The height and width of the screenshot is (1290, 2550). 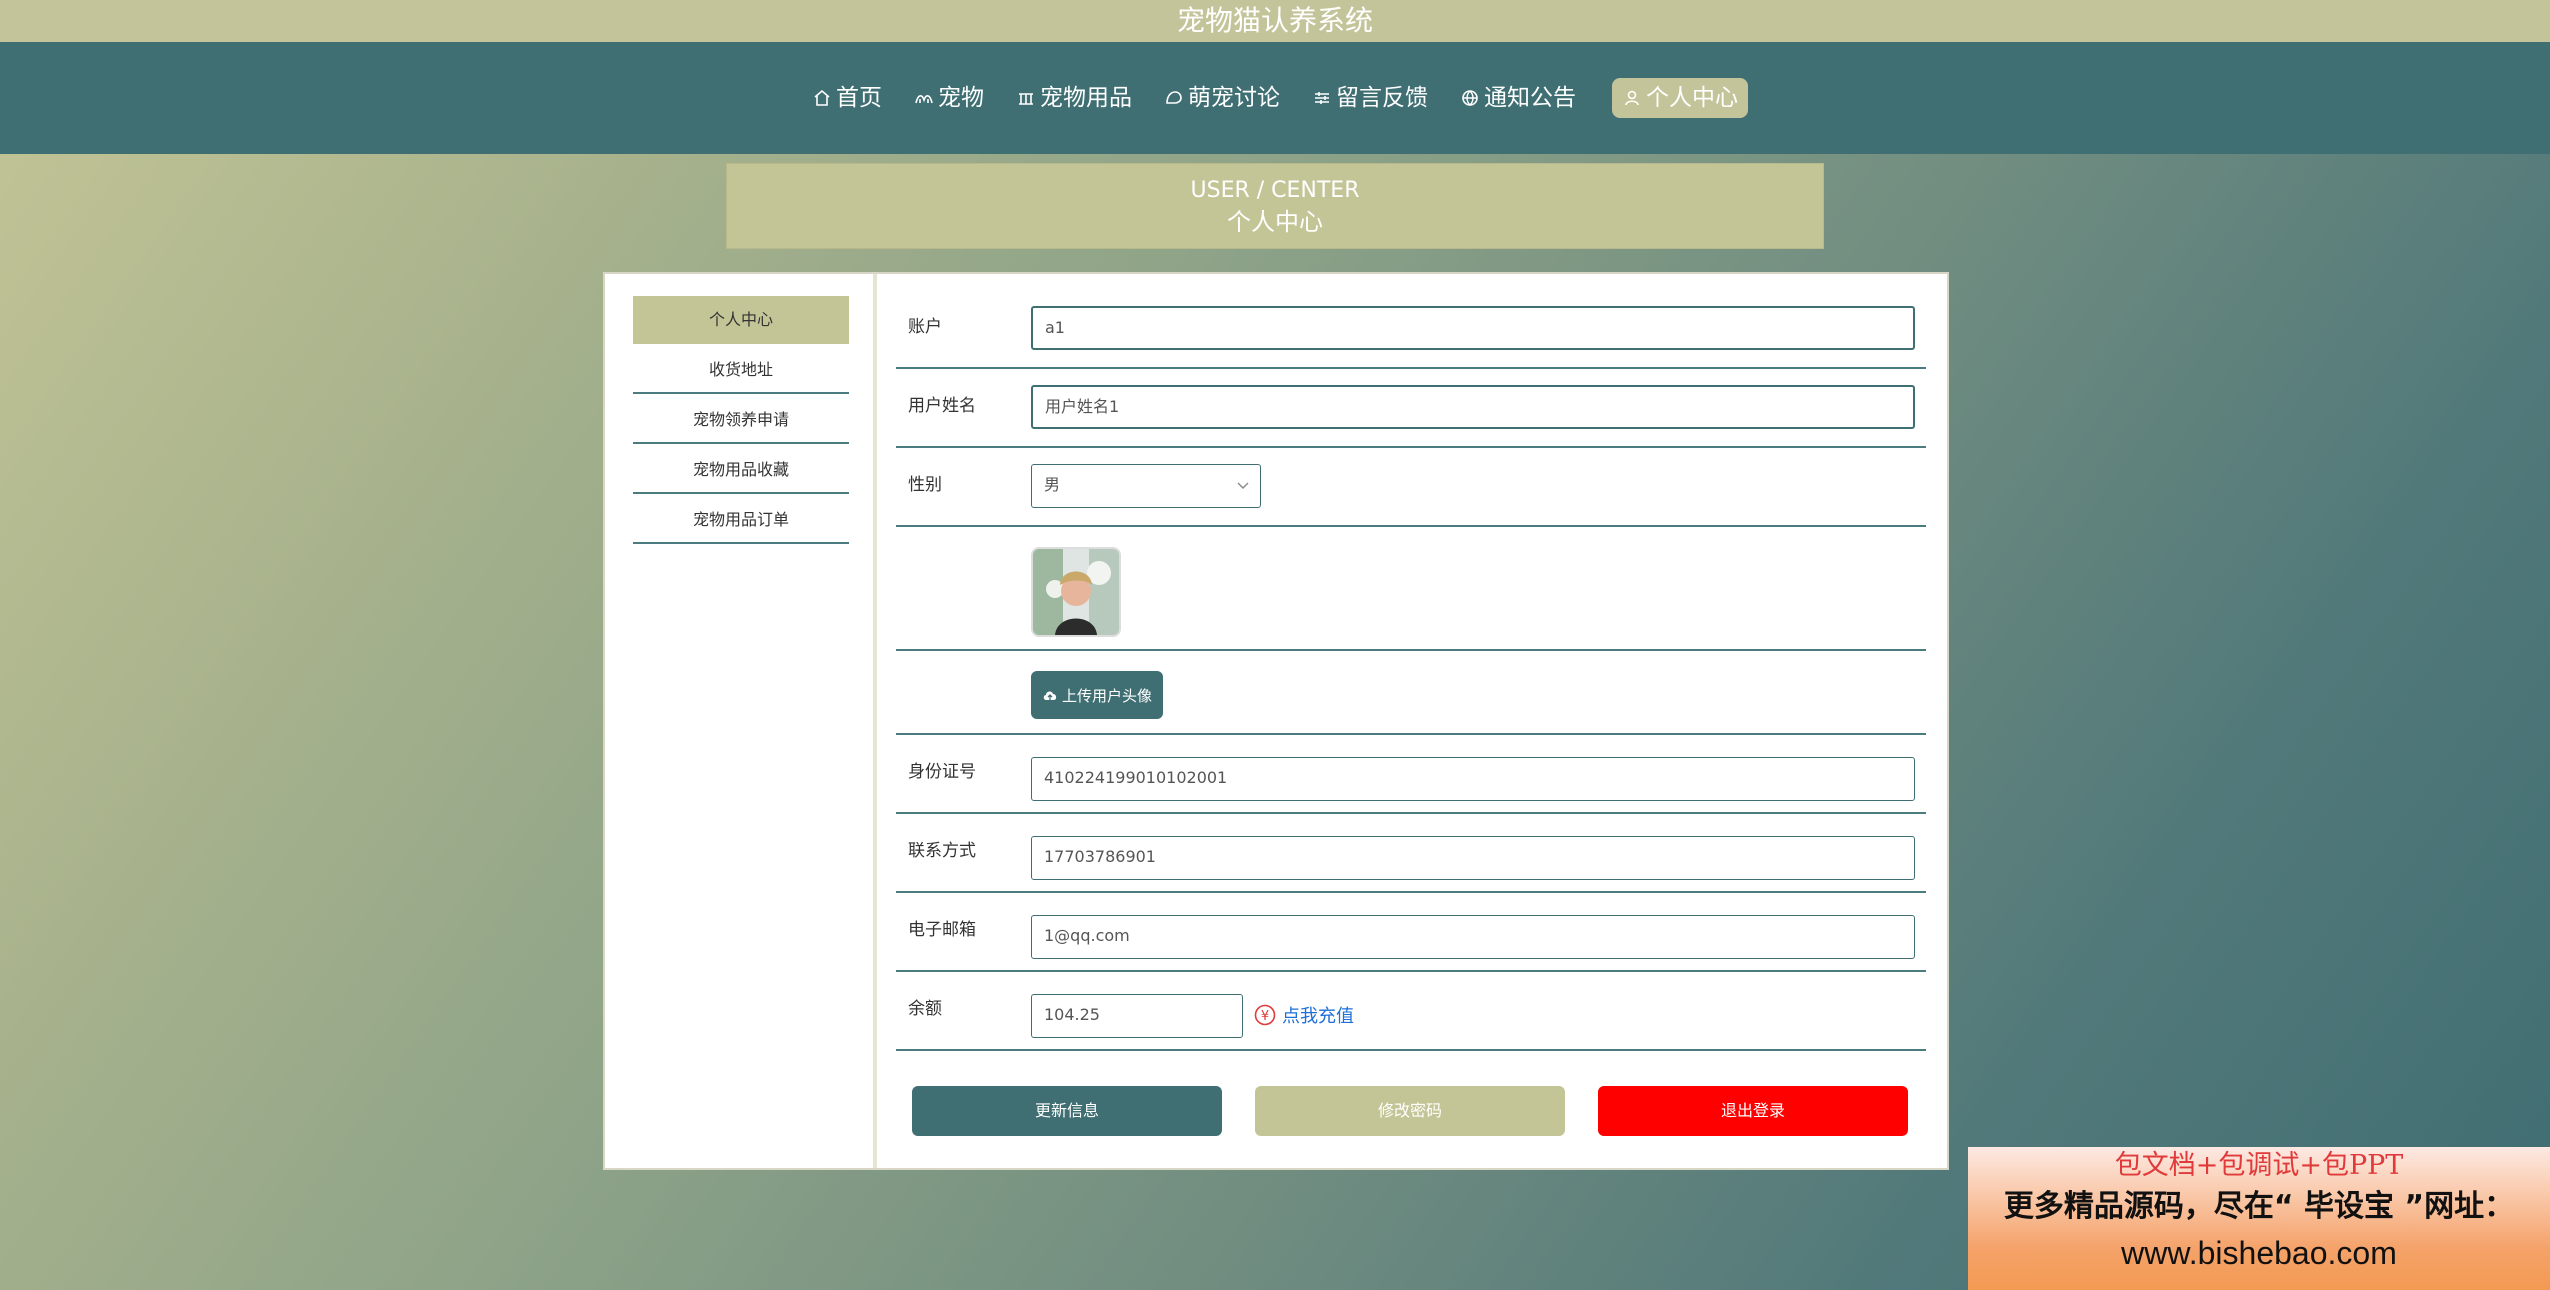 I want to click on chevron-down-icon, so click(x=1243, y=485).